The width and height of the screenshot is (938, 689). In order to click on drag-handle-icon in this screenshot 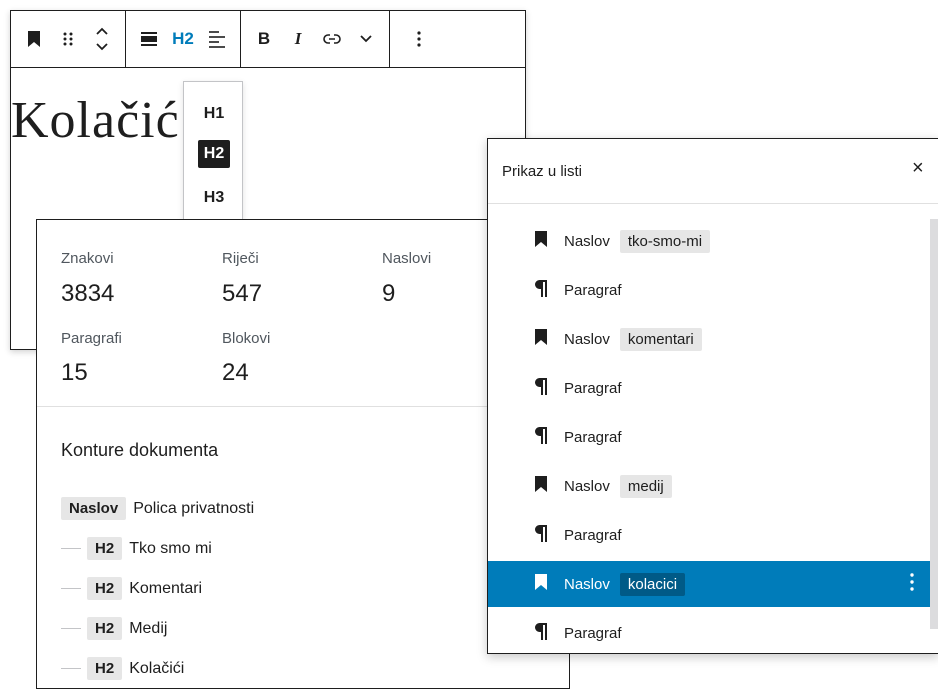, I will do `click(68, 39)`.